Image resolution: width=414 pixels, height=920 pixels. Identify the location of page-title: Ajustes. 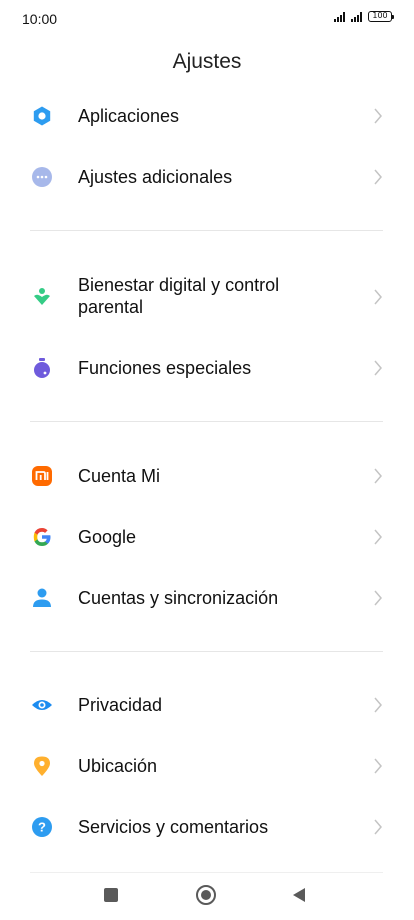
(207, 61).